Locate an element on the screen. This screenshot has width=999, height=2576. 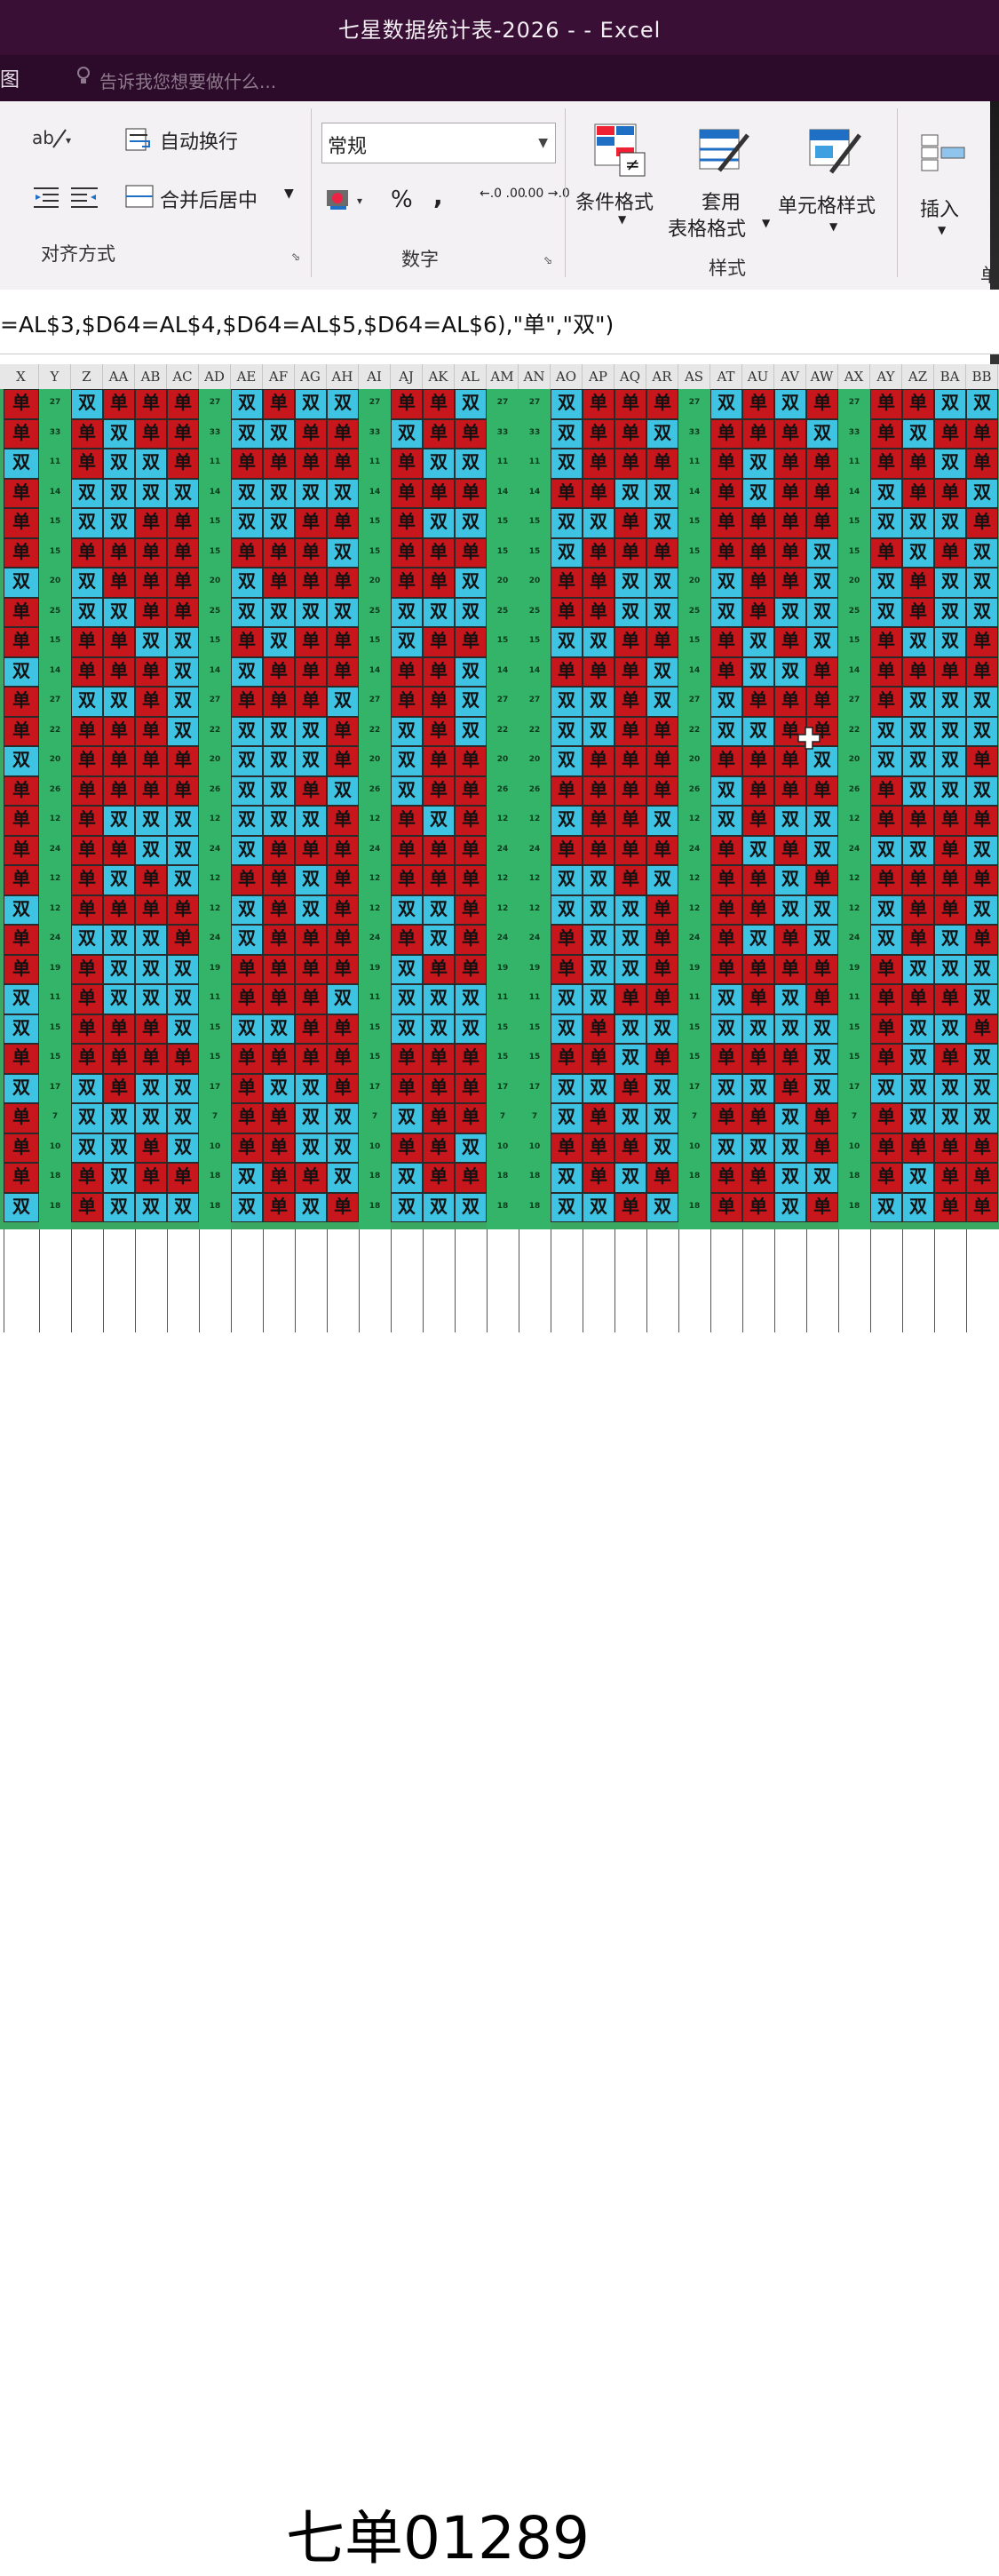
column-header: AU is located at coordinates (758, 376).